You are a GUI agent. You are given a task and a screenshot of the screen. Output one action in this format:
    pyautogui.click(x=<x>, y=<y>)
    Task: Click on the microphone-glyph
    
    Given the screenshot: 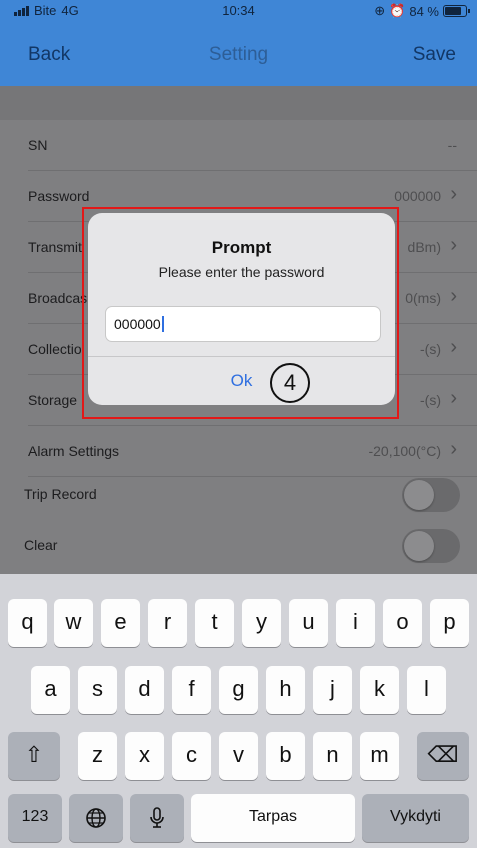 What is the action you would take?
    pyautogui.click(x=157, y=817)
    